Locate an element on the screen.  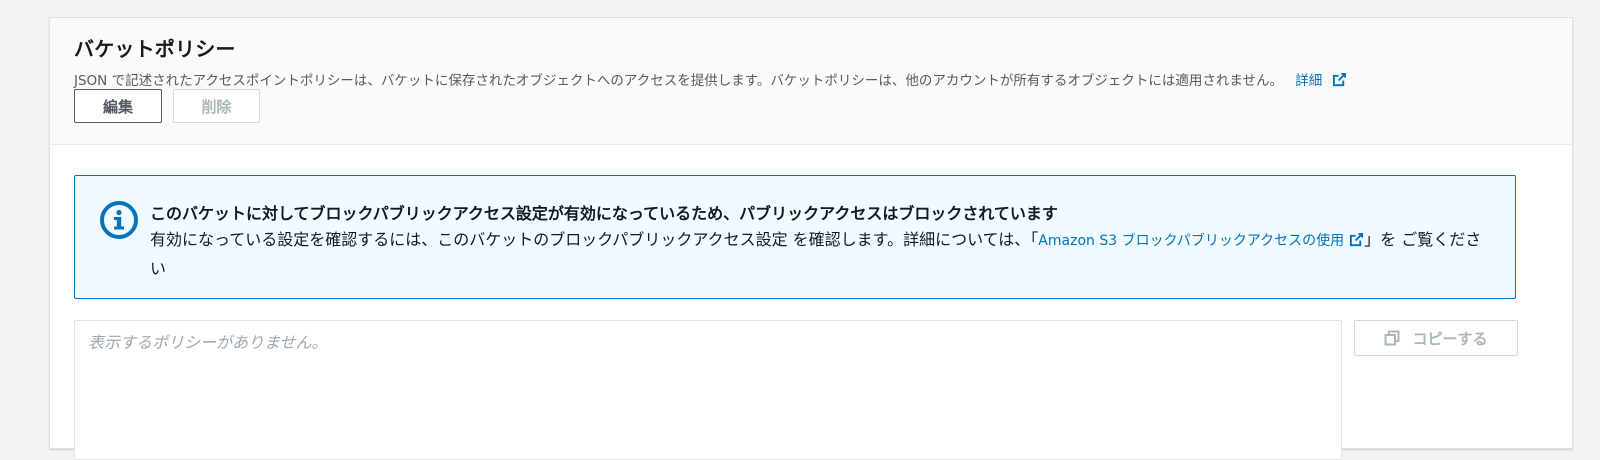
info-icon is located at coordinates (119, 220).